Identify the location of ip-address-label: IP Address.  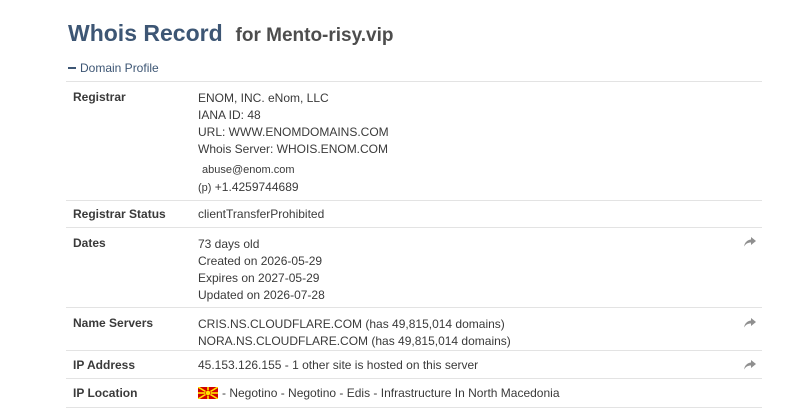
(104, 365).